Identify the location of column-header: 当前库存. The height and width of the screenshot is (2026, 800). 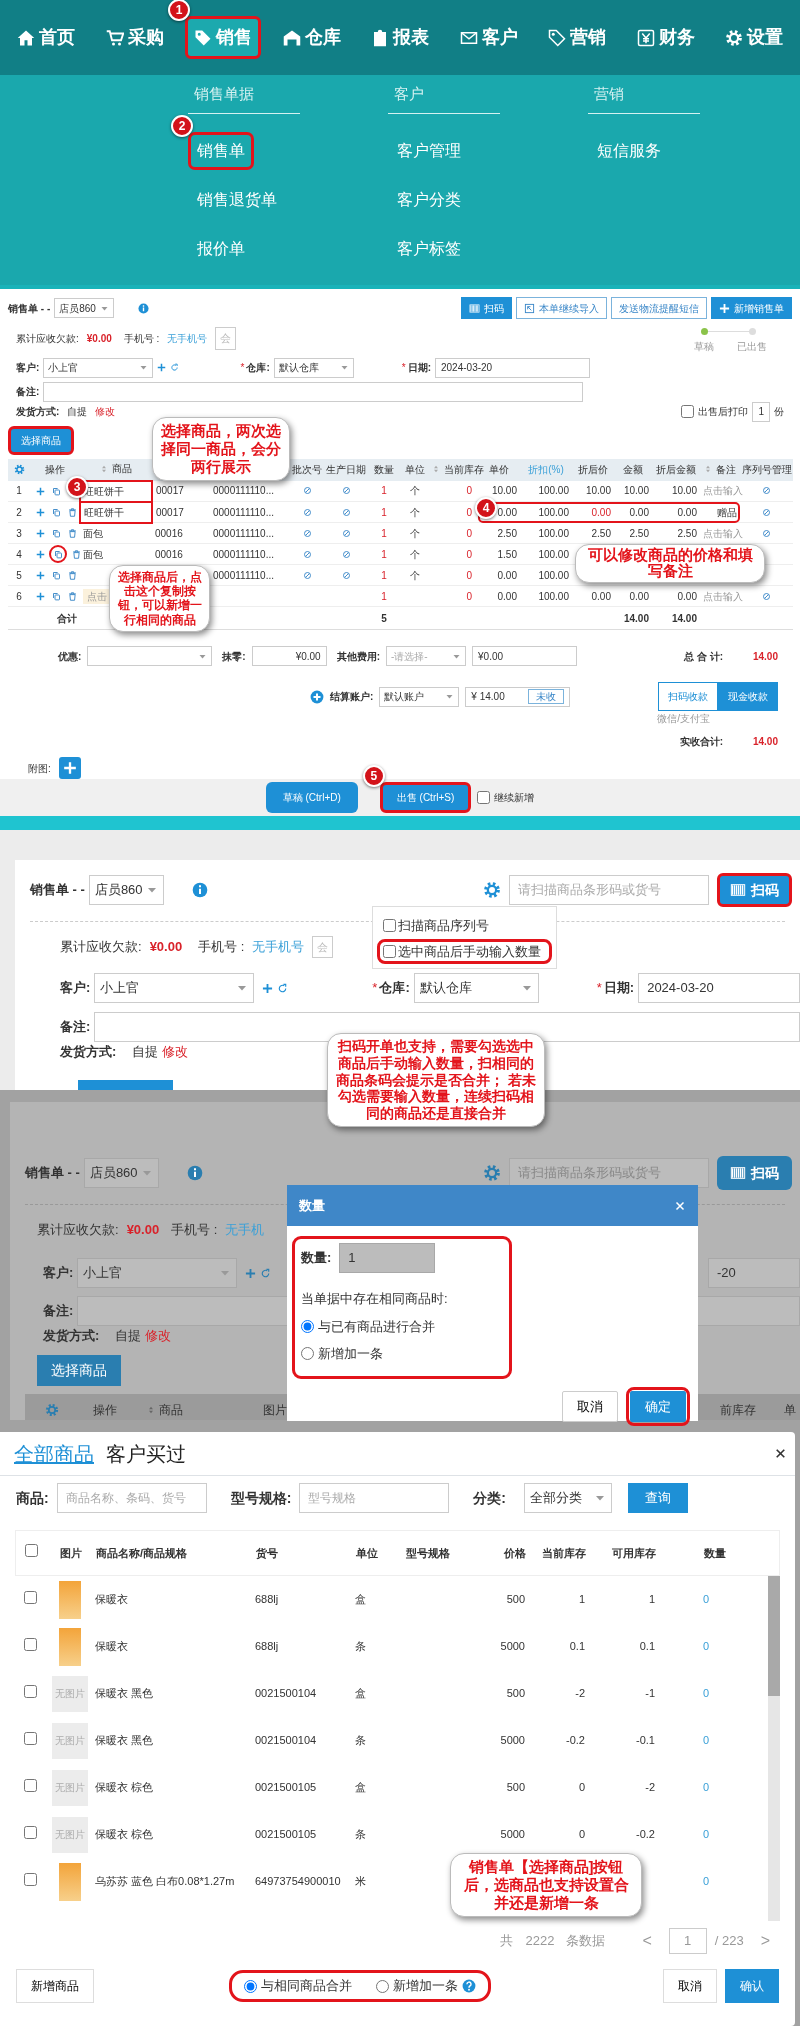
(458, 469).